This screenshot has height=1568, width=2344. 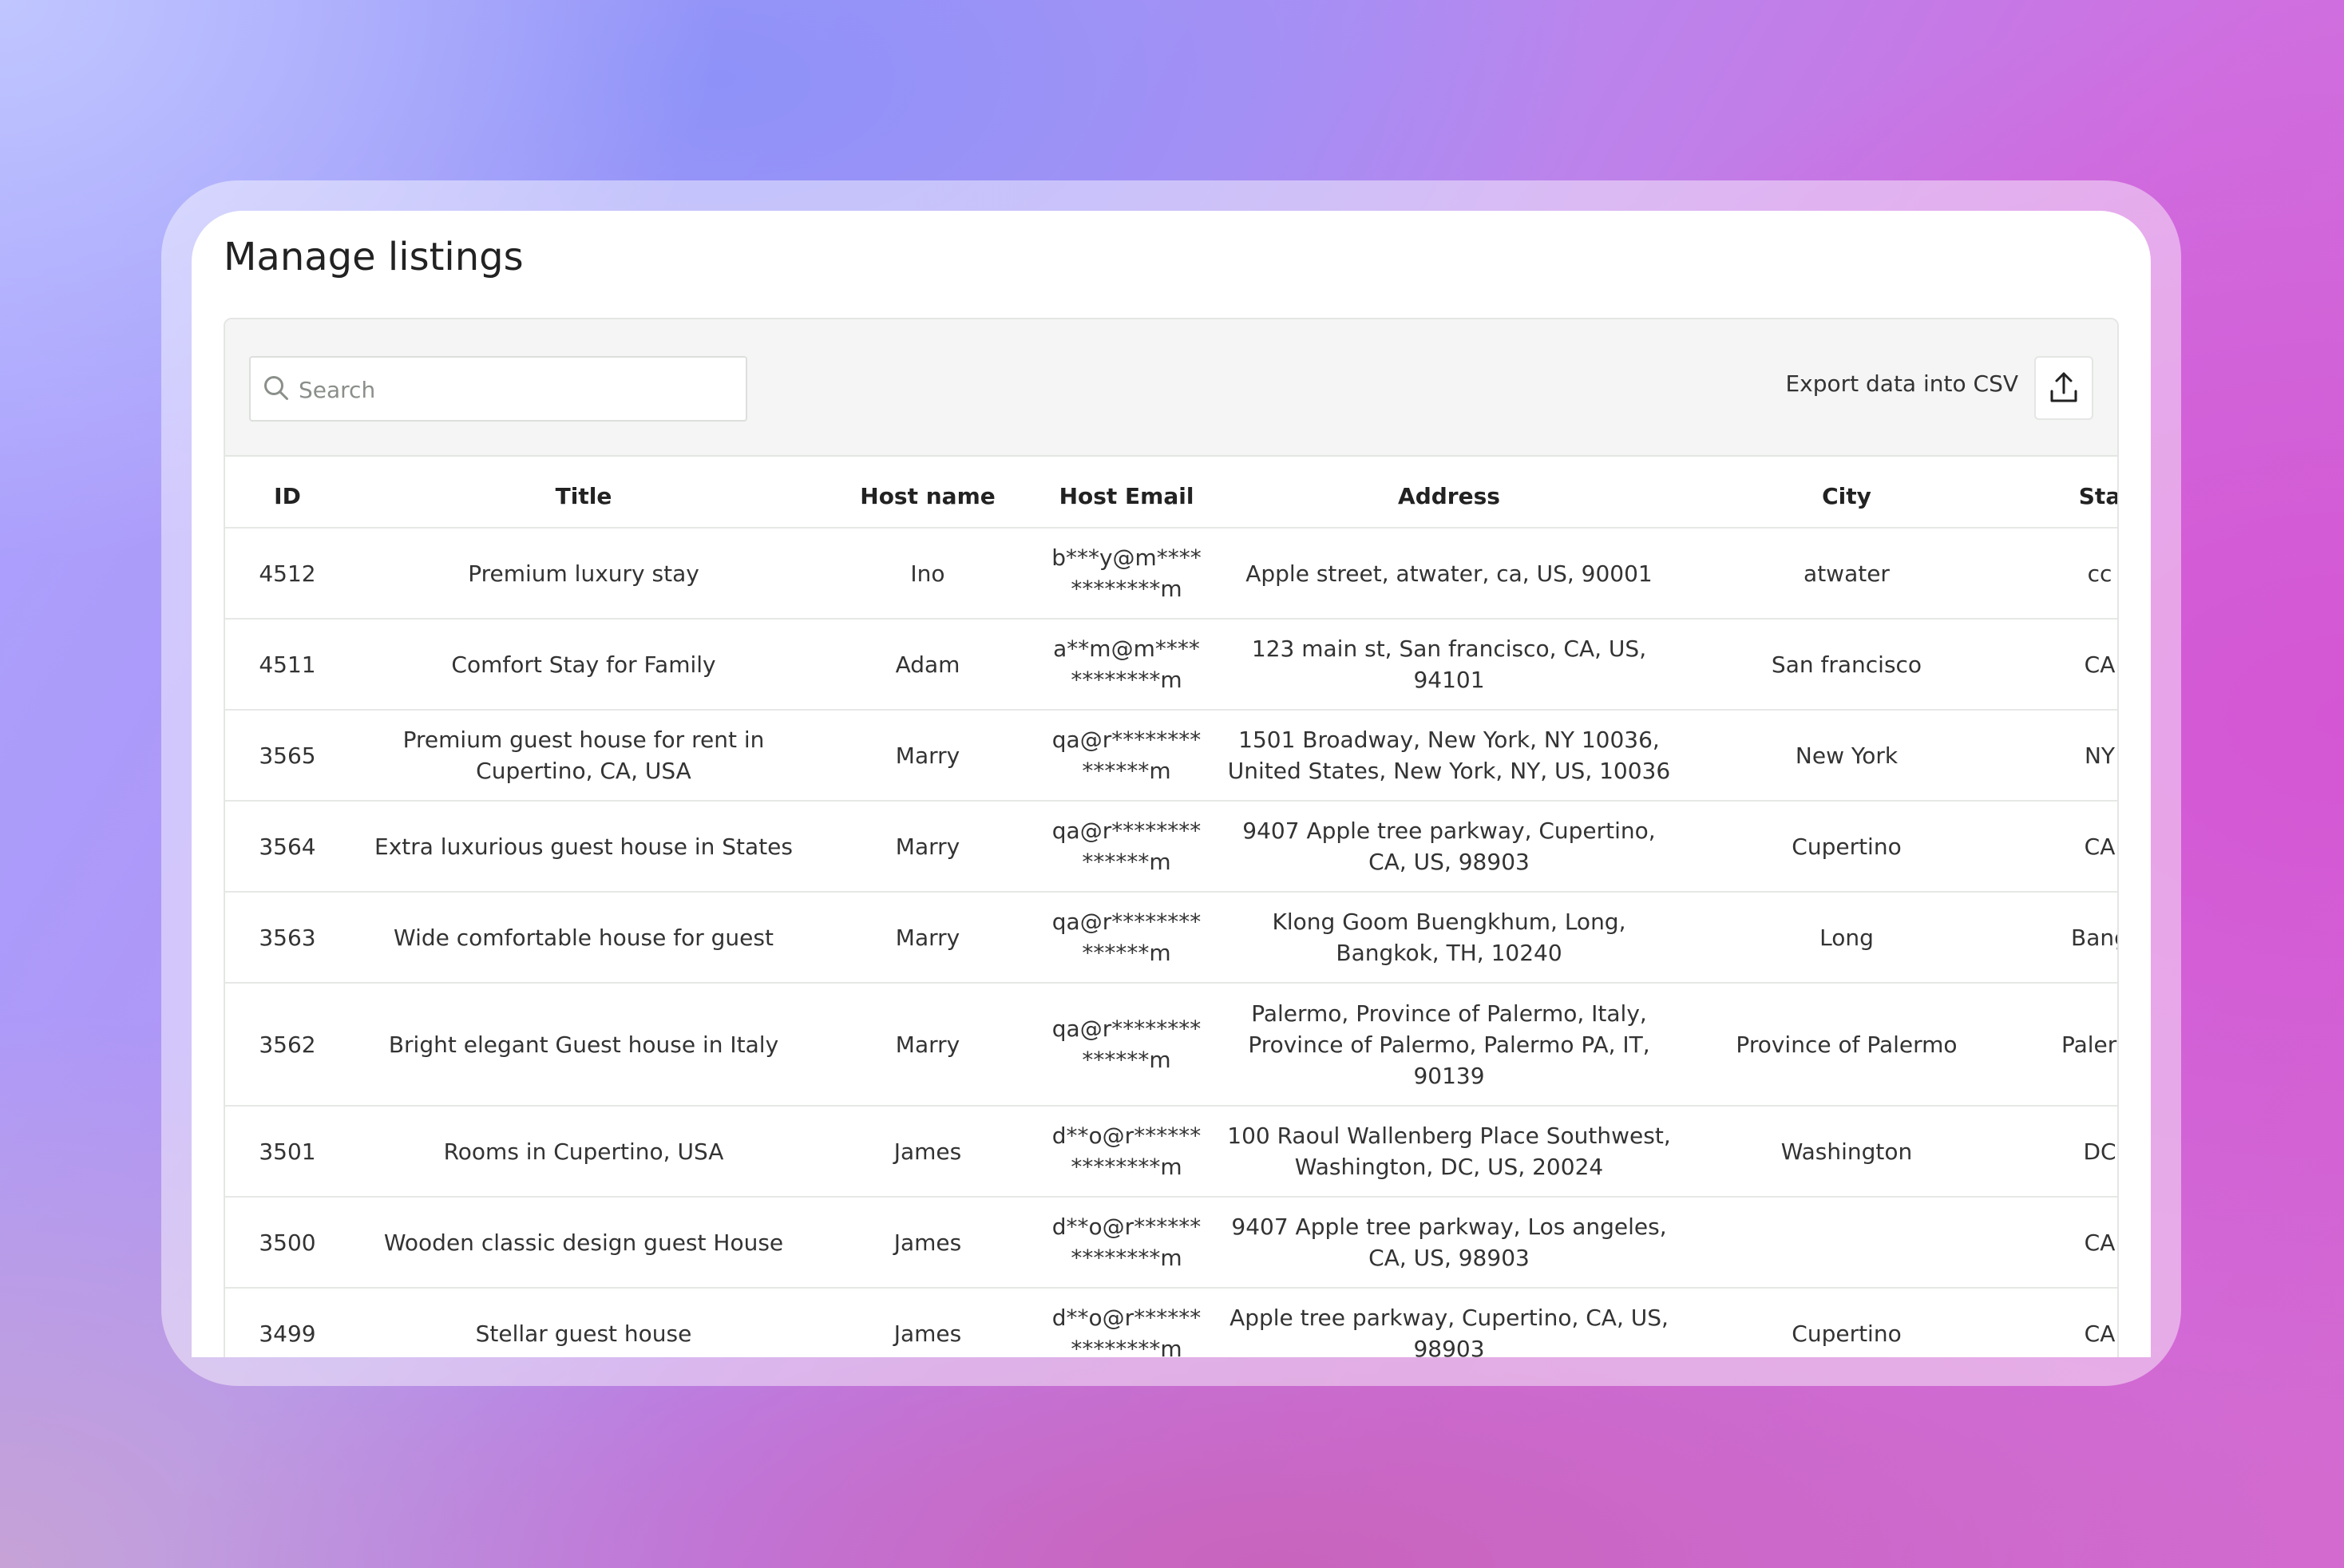 What do you see at coordinates (1846, 1045) in the screenshot?
I see `listing-city: Province of Palermo` at bounding box center [1846, 1045].